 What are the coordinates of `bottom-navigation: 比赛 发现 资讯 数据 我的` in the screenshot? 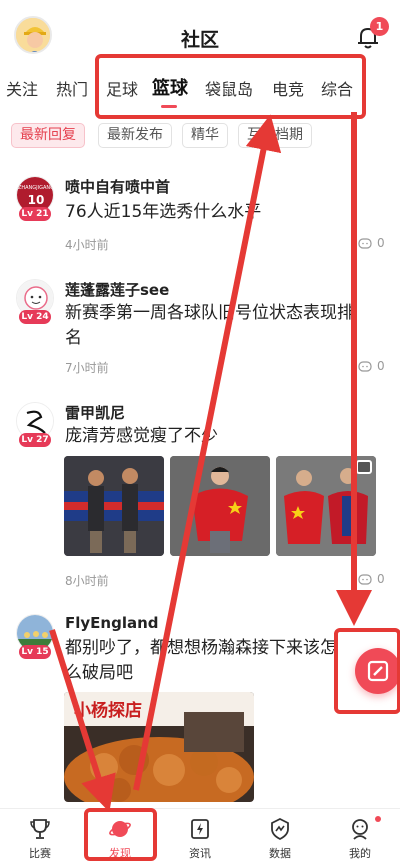 It's located at (200, 835).